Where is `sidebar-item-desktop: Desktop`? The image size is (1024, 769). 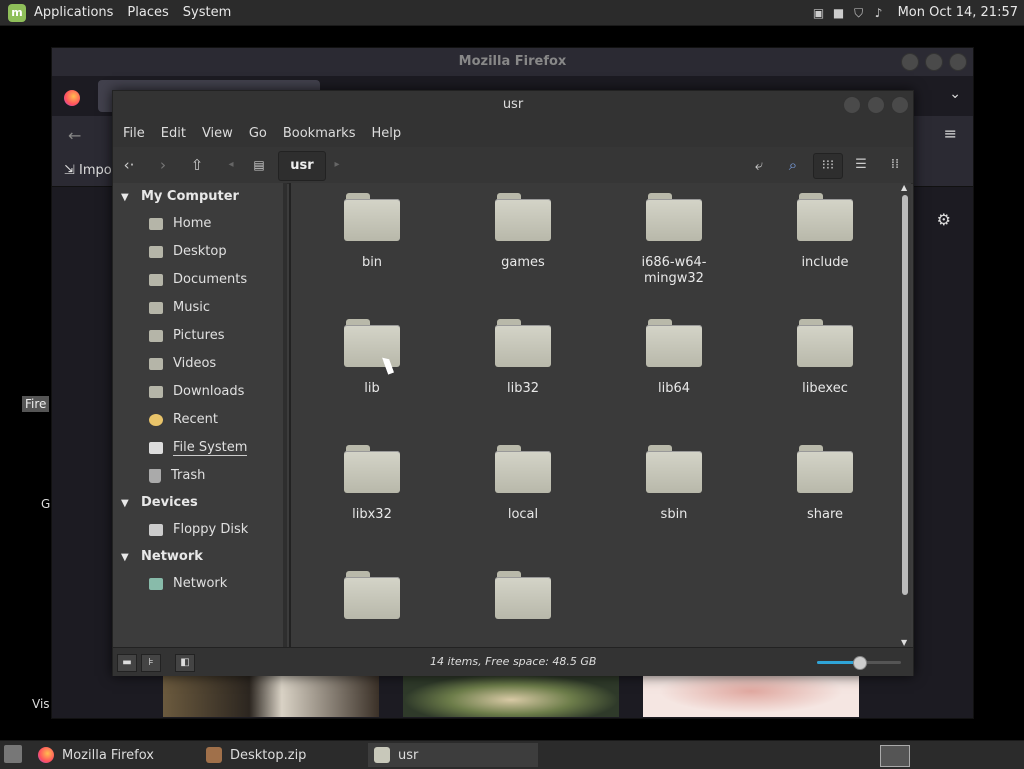
sidebar-item-desktop: Desktop is located at coordinates (188, 251).